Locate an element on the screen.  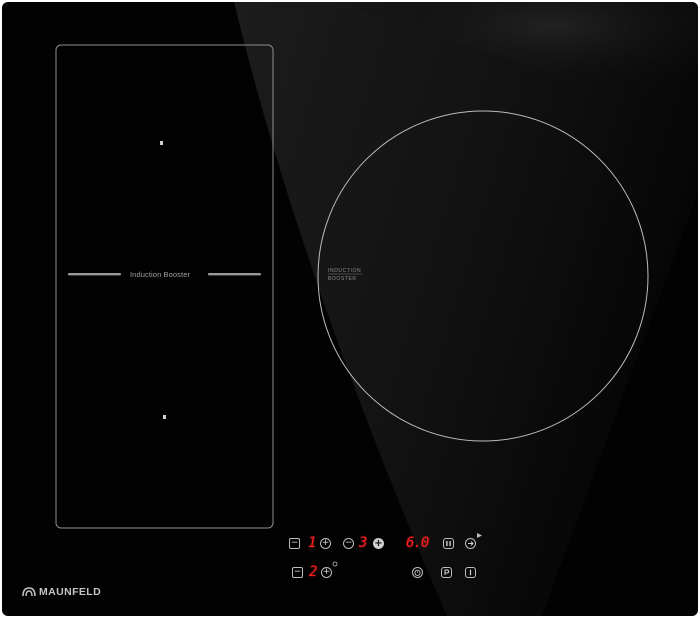
zone3-minus-button: − is located at coordinates (297, 572).